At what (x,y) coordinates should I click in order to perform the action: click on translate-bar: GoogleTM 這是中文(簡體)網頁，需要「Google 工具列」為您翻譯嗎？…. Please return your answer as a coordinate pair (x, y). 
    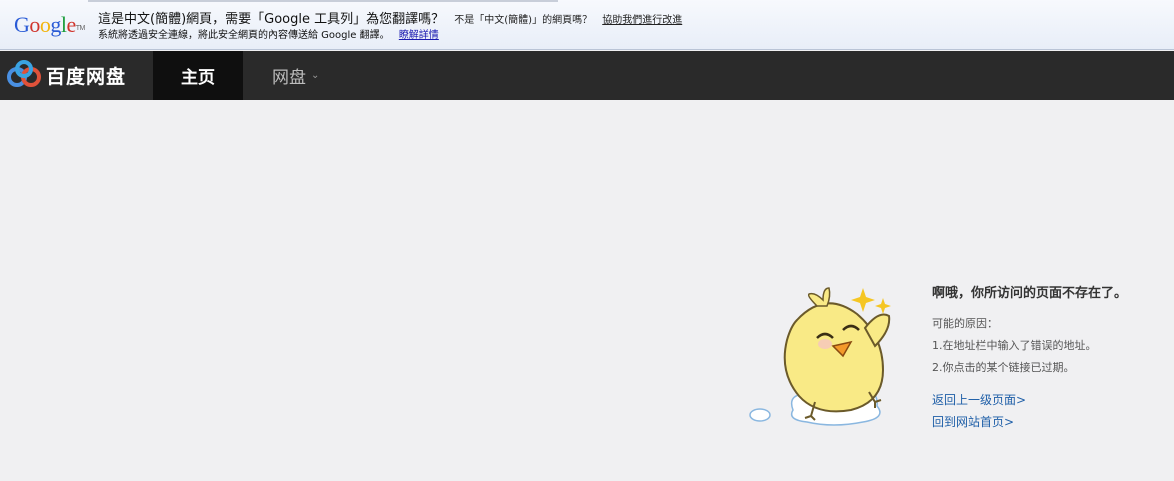
    Looking at the image, I should click on (587, 25).